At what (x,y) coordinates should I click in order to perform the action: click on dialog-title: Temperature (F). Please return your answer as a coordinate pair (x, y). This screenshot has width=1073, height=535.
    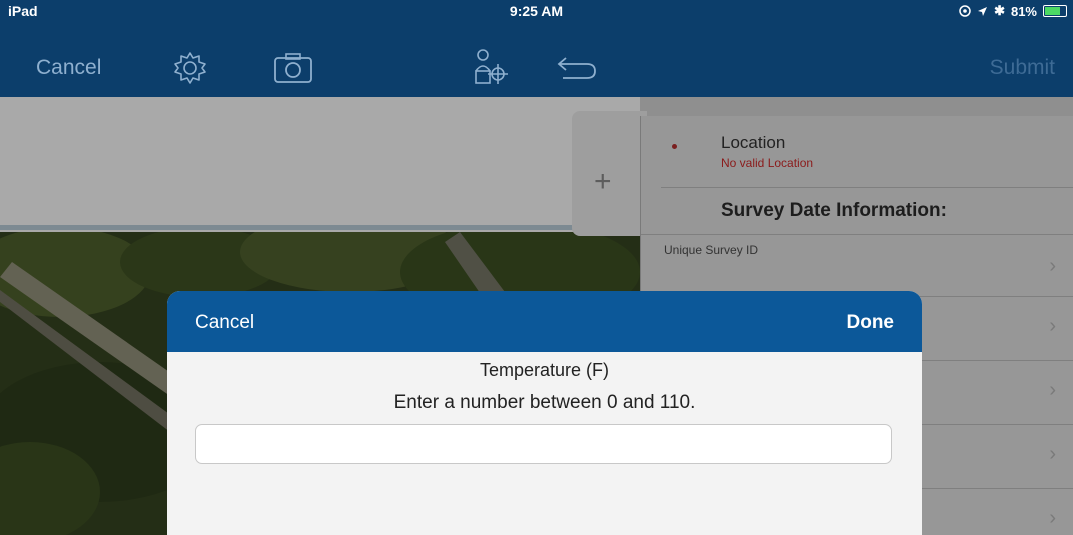
    Looking at the image, I should click on (544, 370).